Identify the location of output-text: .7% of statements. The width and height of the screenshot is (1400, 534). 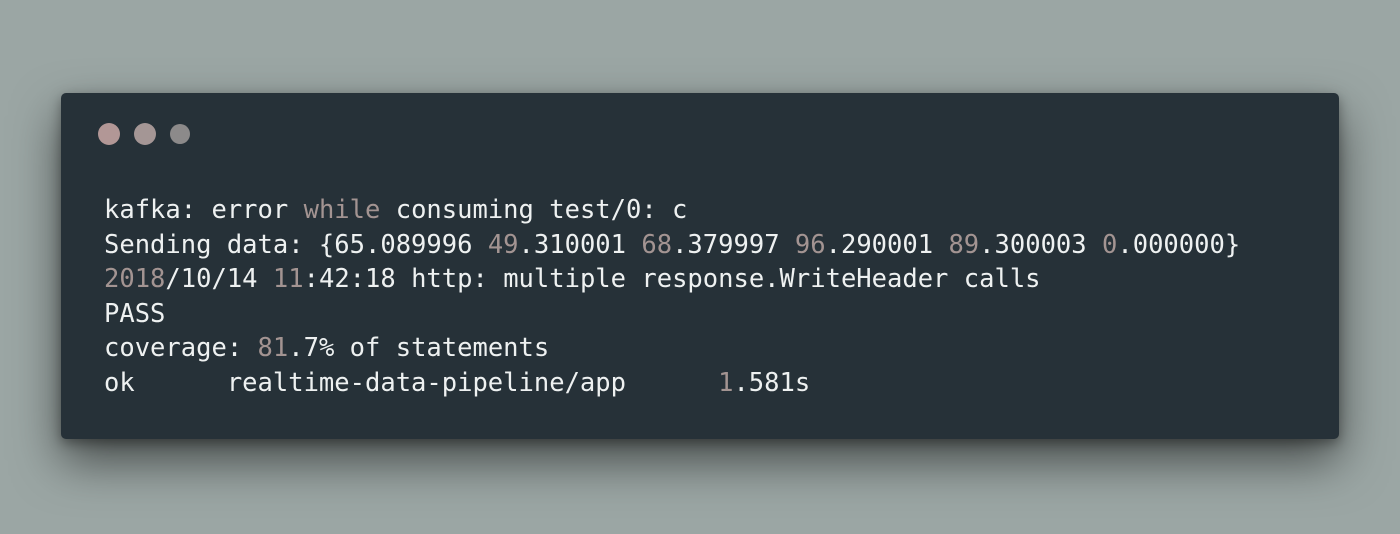
(419, 348).